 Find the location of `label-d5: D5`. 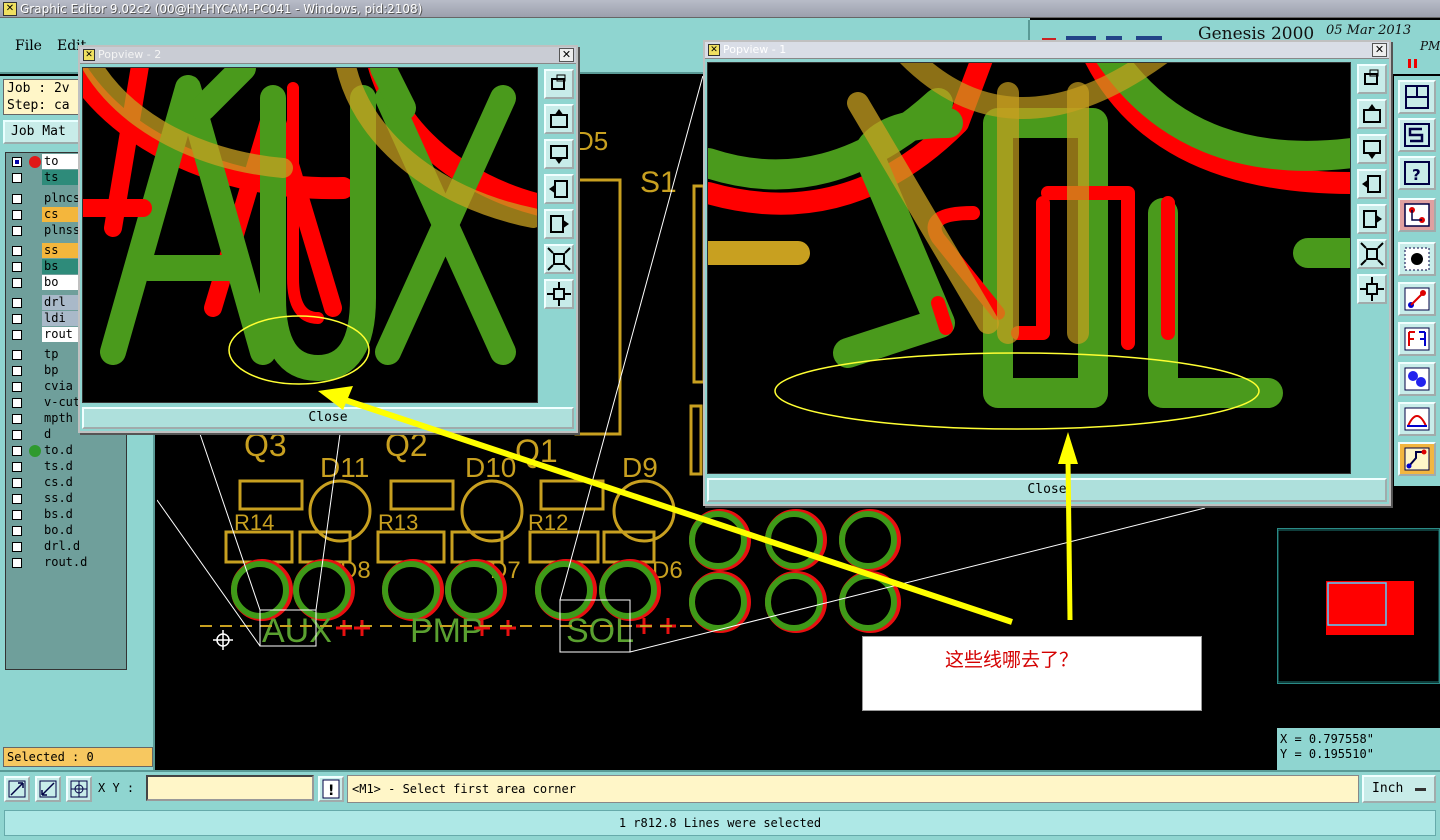

label-d5: D5 is located at coordinates (591, 141).